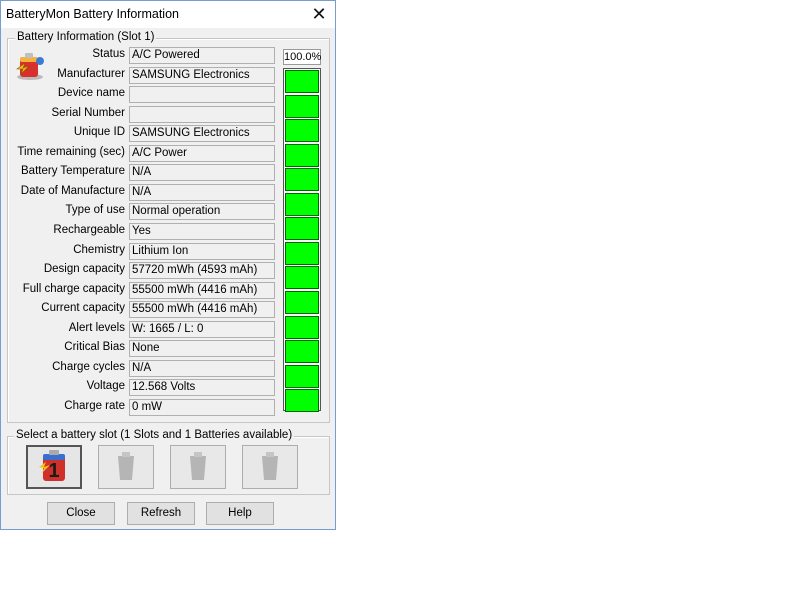 The image size is (800, 600). What do you see at coordinates (202, 329) in the screenshot?
I see `field-value: W: 1665 / L: 0` at bounding box center [202, 329].